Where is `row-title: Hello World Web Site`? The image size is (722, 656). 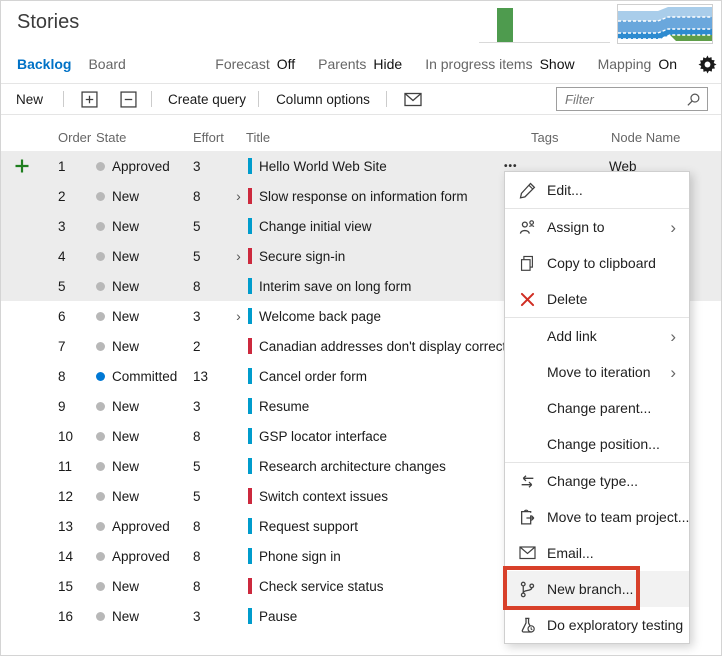 row-title: Hello World Web Site is located at coordinates (323, 166).